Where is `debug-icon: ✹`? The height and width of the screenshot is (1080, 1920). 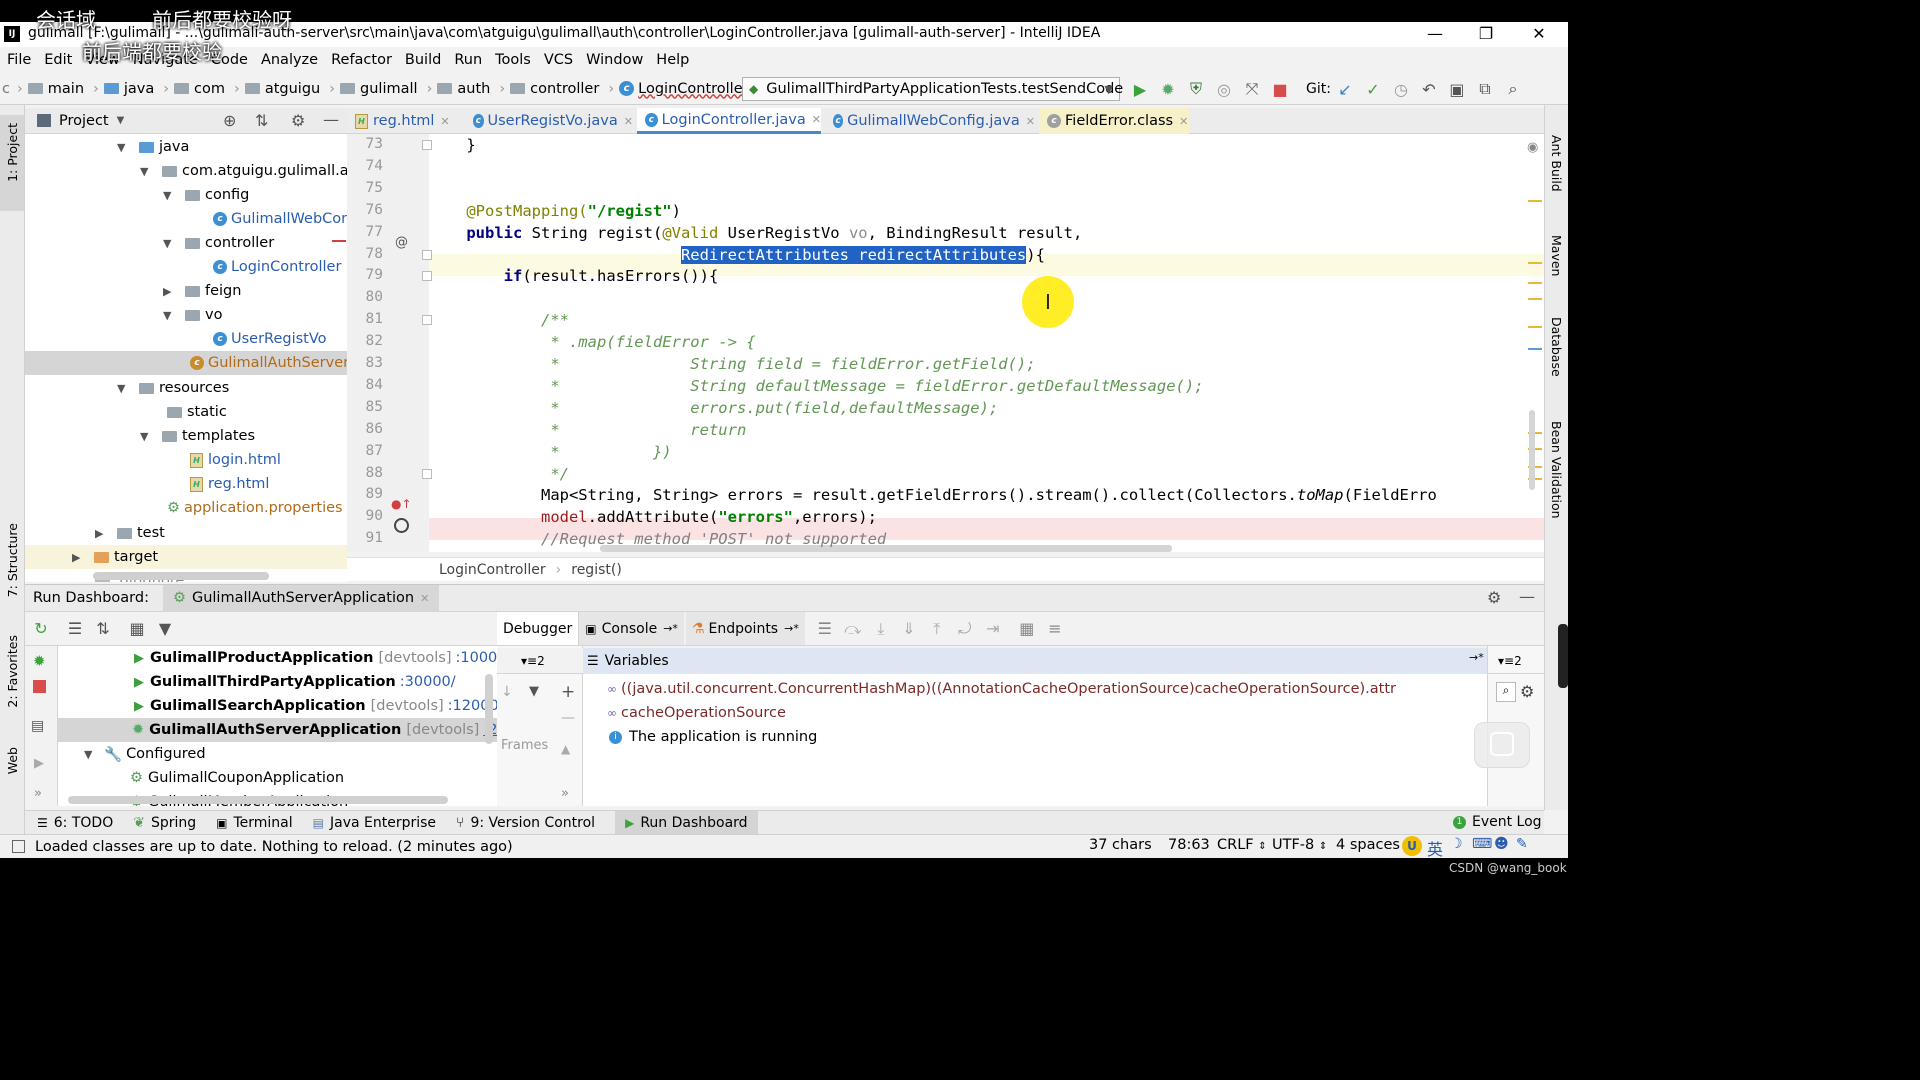 debug-icon: ✹ is located at coordinates (39, 661).